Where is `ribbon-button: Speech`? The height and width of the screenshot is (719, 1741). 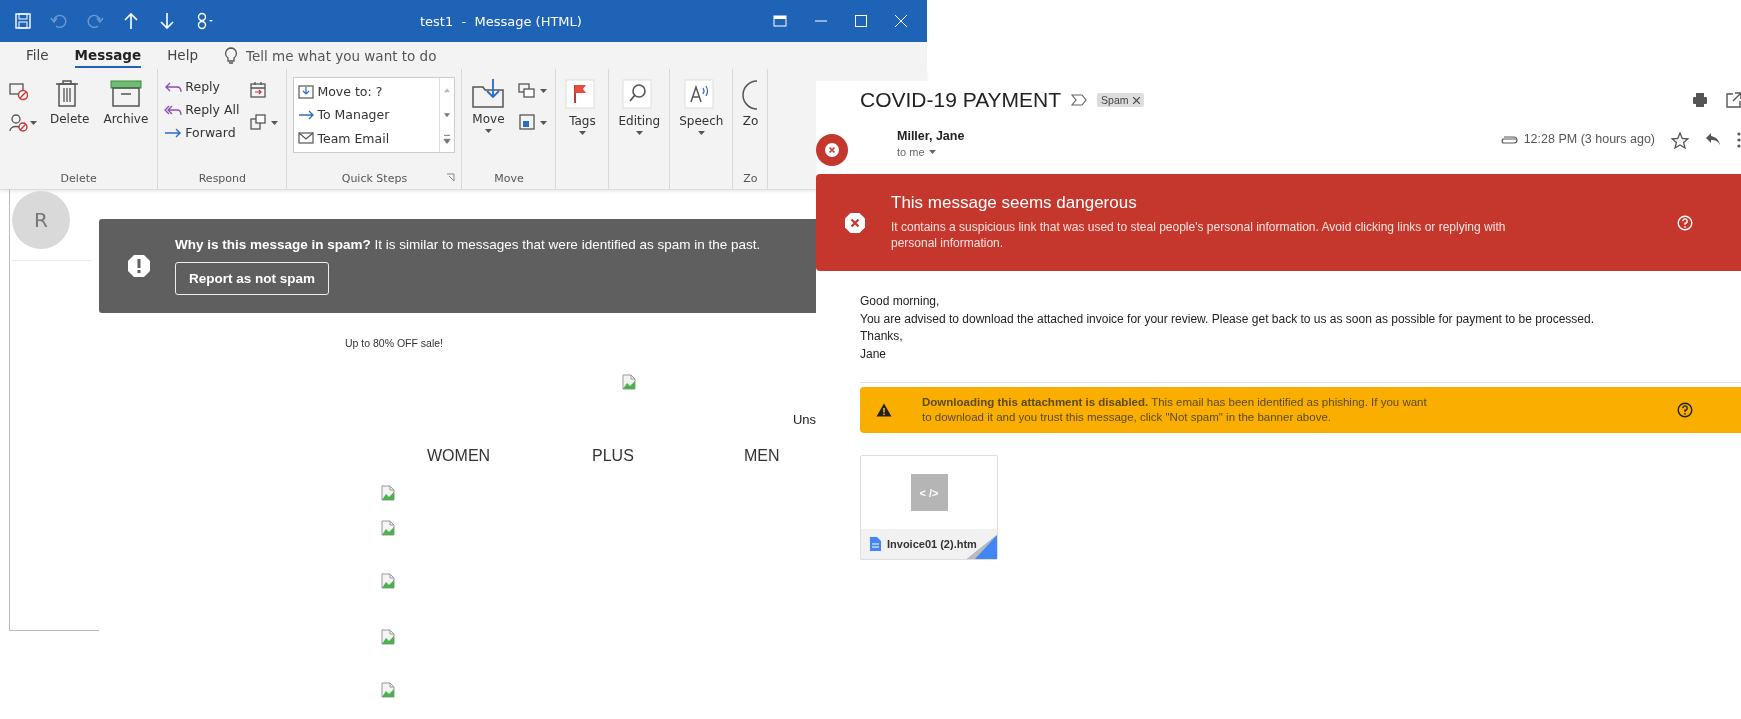
ribbon-button: Speech is located at coordinates (701, 106).